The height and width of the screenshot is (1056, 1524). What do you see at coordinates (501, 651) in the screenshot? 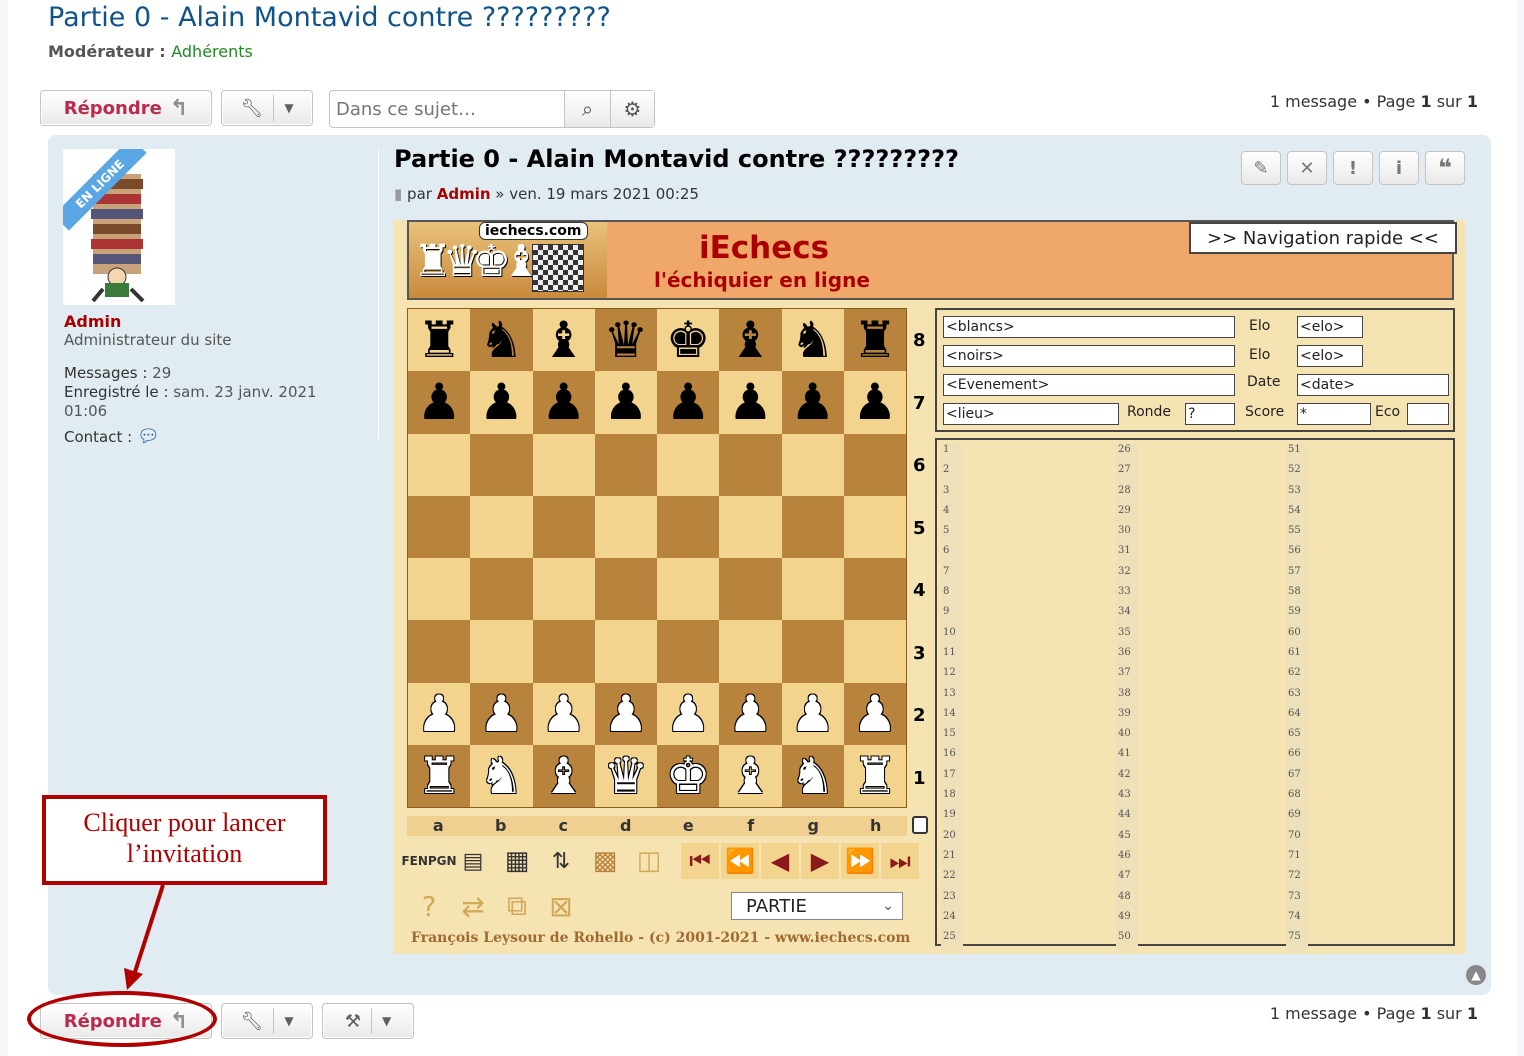
I see `square-b3` at bounding box center [501, 651].